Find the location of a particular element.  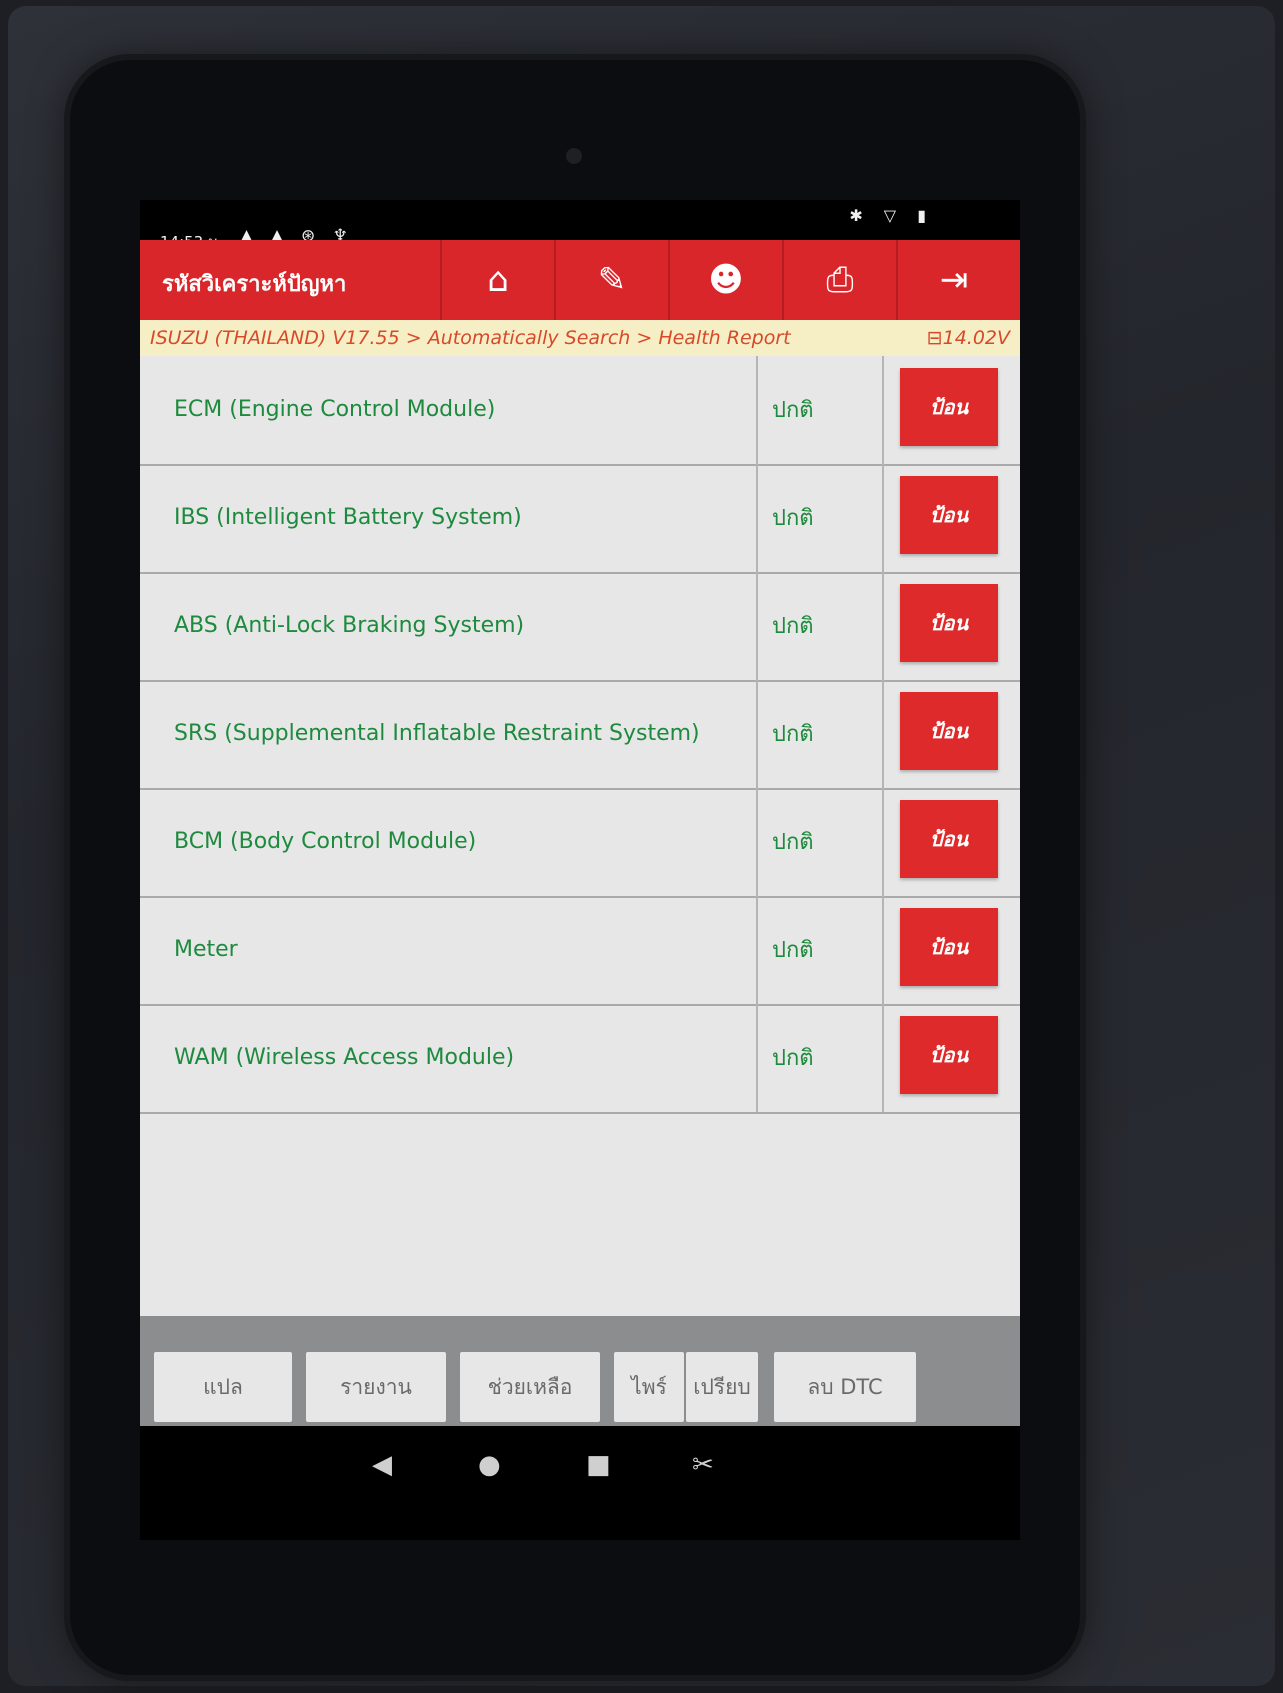

edit-icon: ✎ is located at coordinates (612, 280).